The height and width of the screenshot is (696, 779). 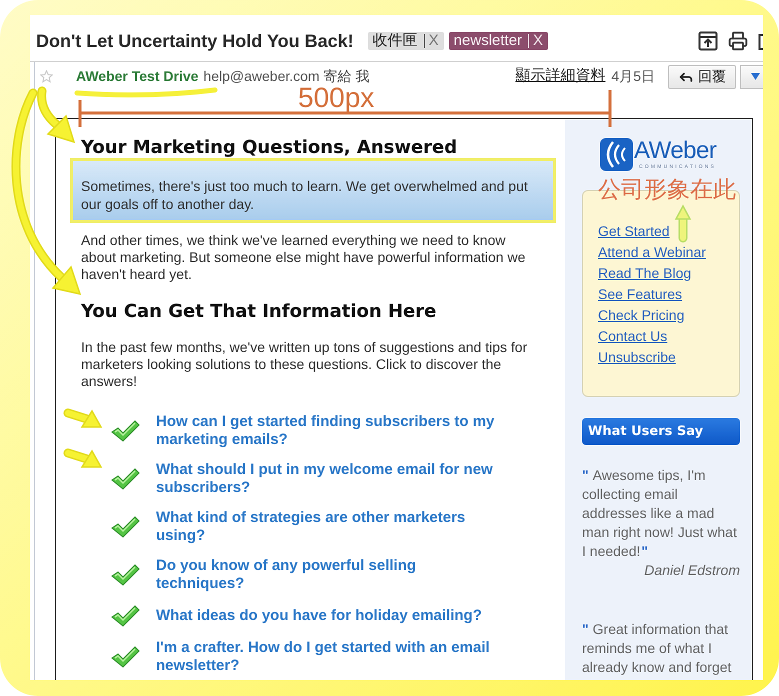 I want to click on testimonial-quote: " Great information that reminds me of what I already know and forget, so click(x=657, y=648).